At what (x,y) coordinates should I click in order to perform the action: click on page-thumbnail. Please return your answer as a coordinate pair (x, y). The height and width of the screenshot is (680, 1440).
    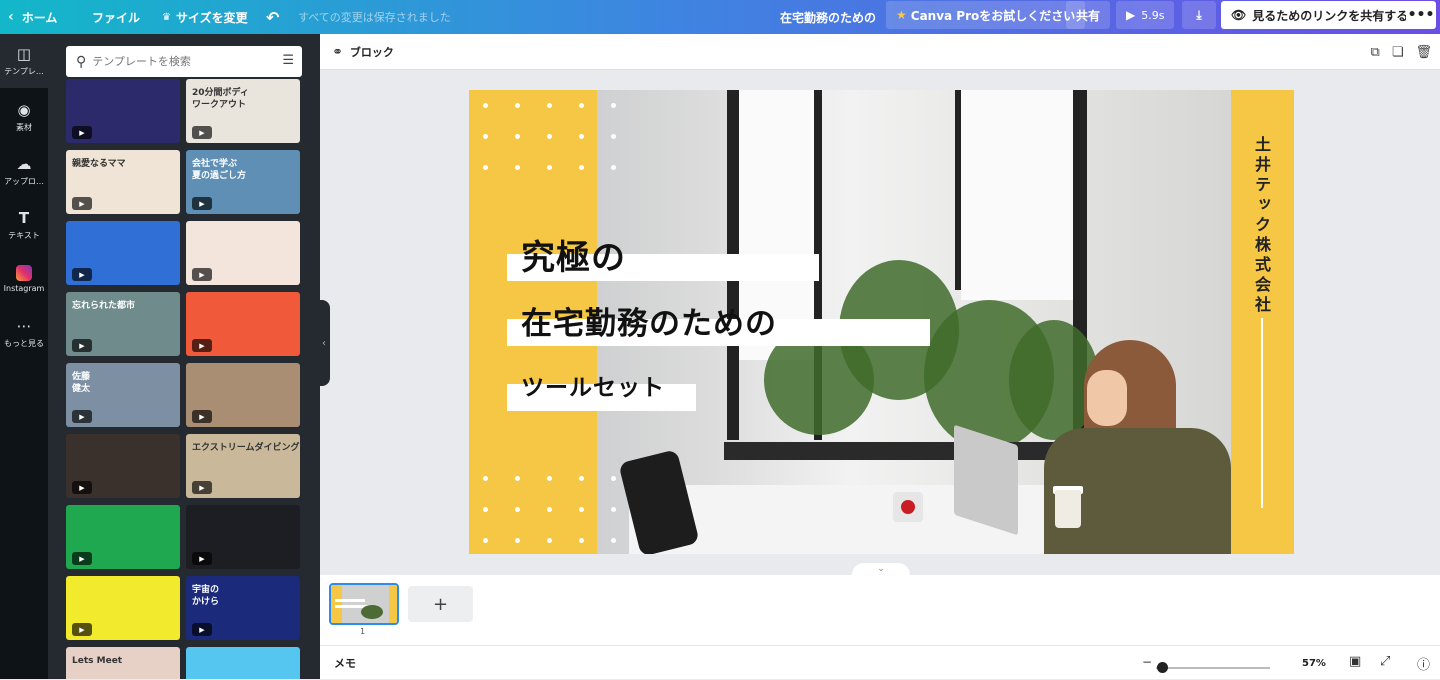
    Looking at the image, I should click on (364, 604).